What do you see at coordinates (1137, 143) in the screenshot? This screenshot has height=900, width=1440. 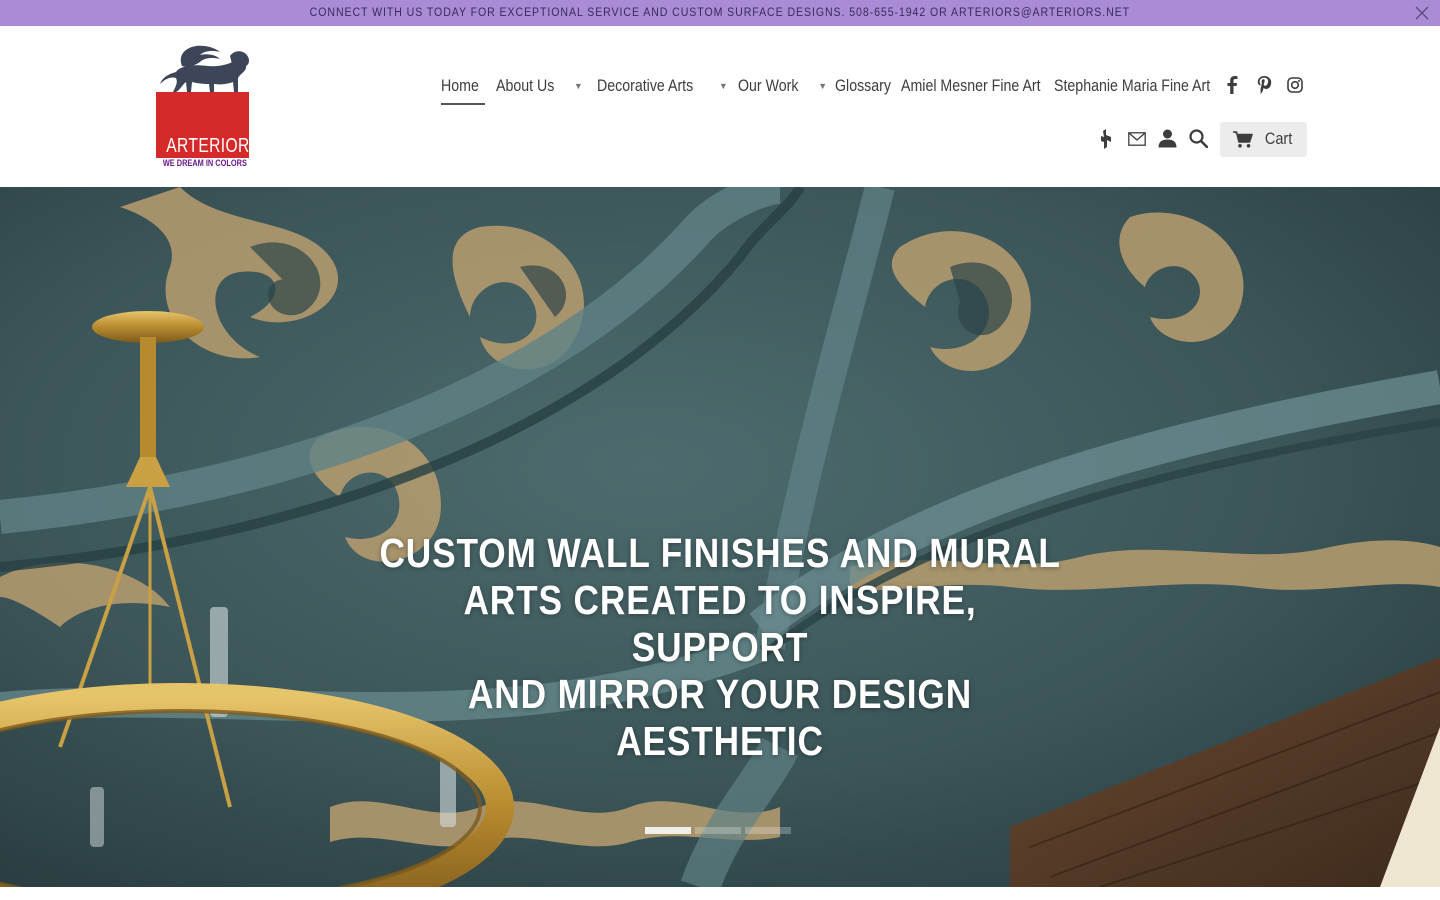 I see `mail-icon` at bounding box center [1137, 143].